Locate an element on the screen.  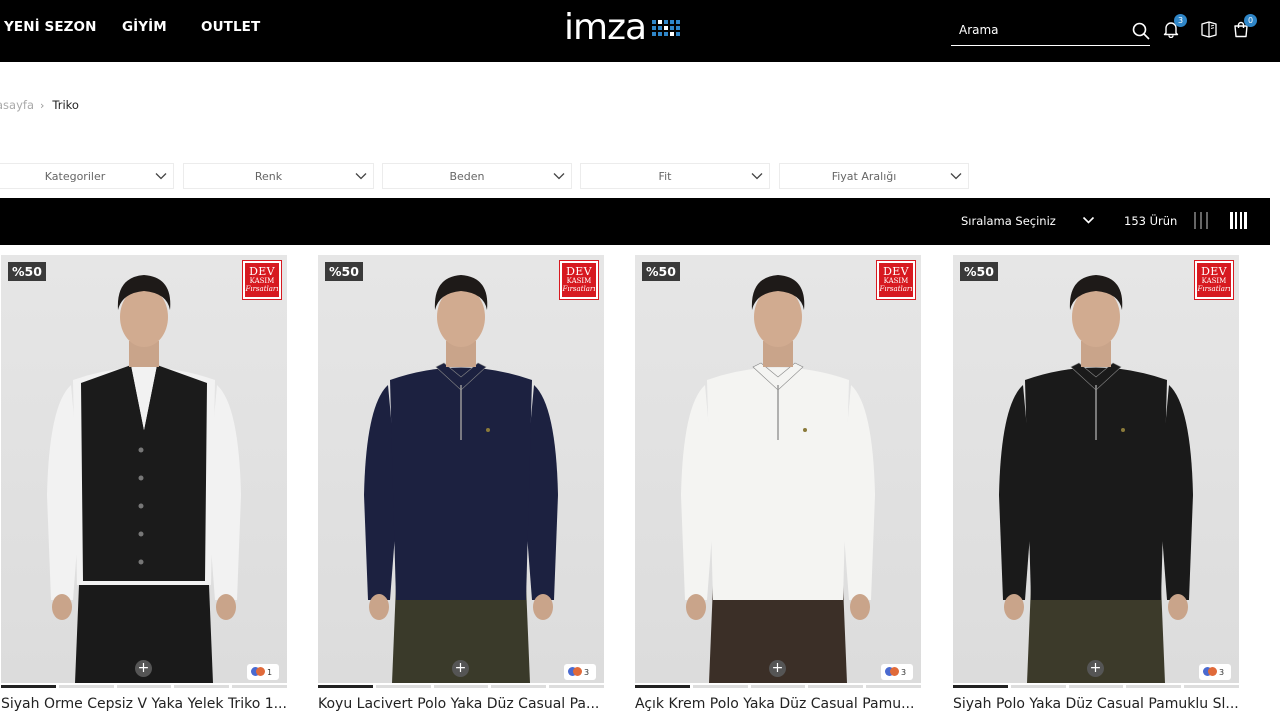
cart-button: 0 is located at coordinates (1244, 26).